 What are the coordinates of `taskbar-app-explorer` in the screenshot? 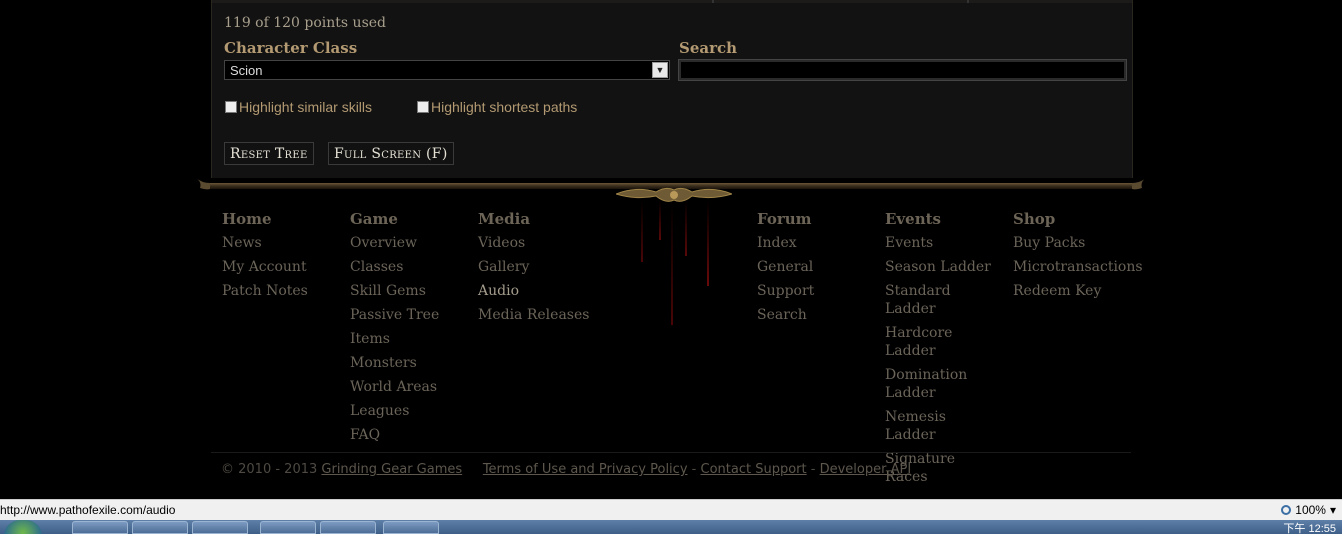 It's located at (160, 527).